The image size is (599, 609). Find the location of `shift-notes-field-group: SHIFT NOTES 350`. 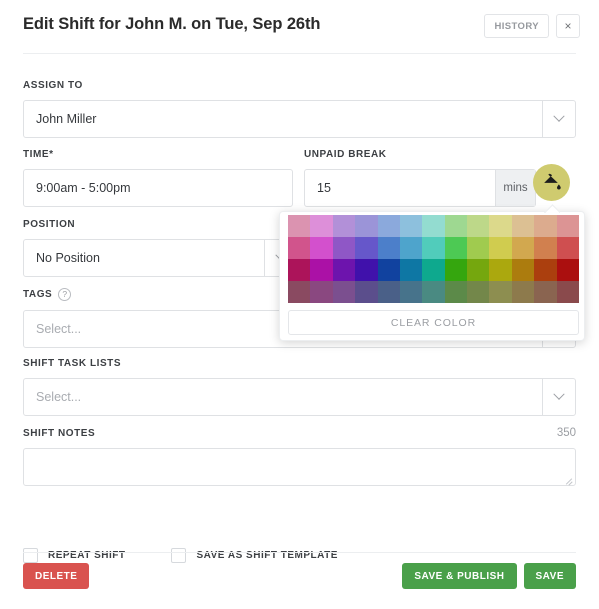

shift-notes-field-group: SHIFT NOTES 350 is located at coordinates (299, 456).